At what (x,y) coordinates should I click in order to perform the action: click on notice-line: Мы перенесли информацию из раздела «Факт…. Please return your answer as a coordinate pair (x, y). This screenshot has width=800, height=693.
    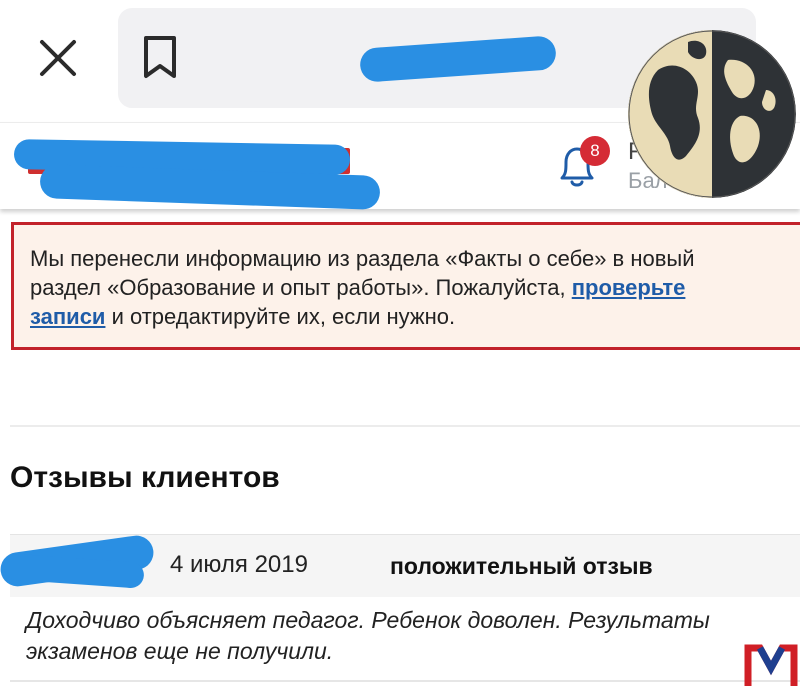
    Looking at the image, I should click on (362, 258).